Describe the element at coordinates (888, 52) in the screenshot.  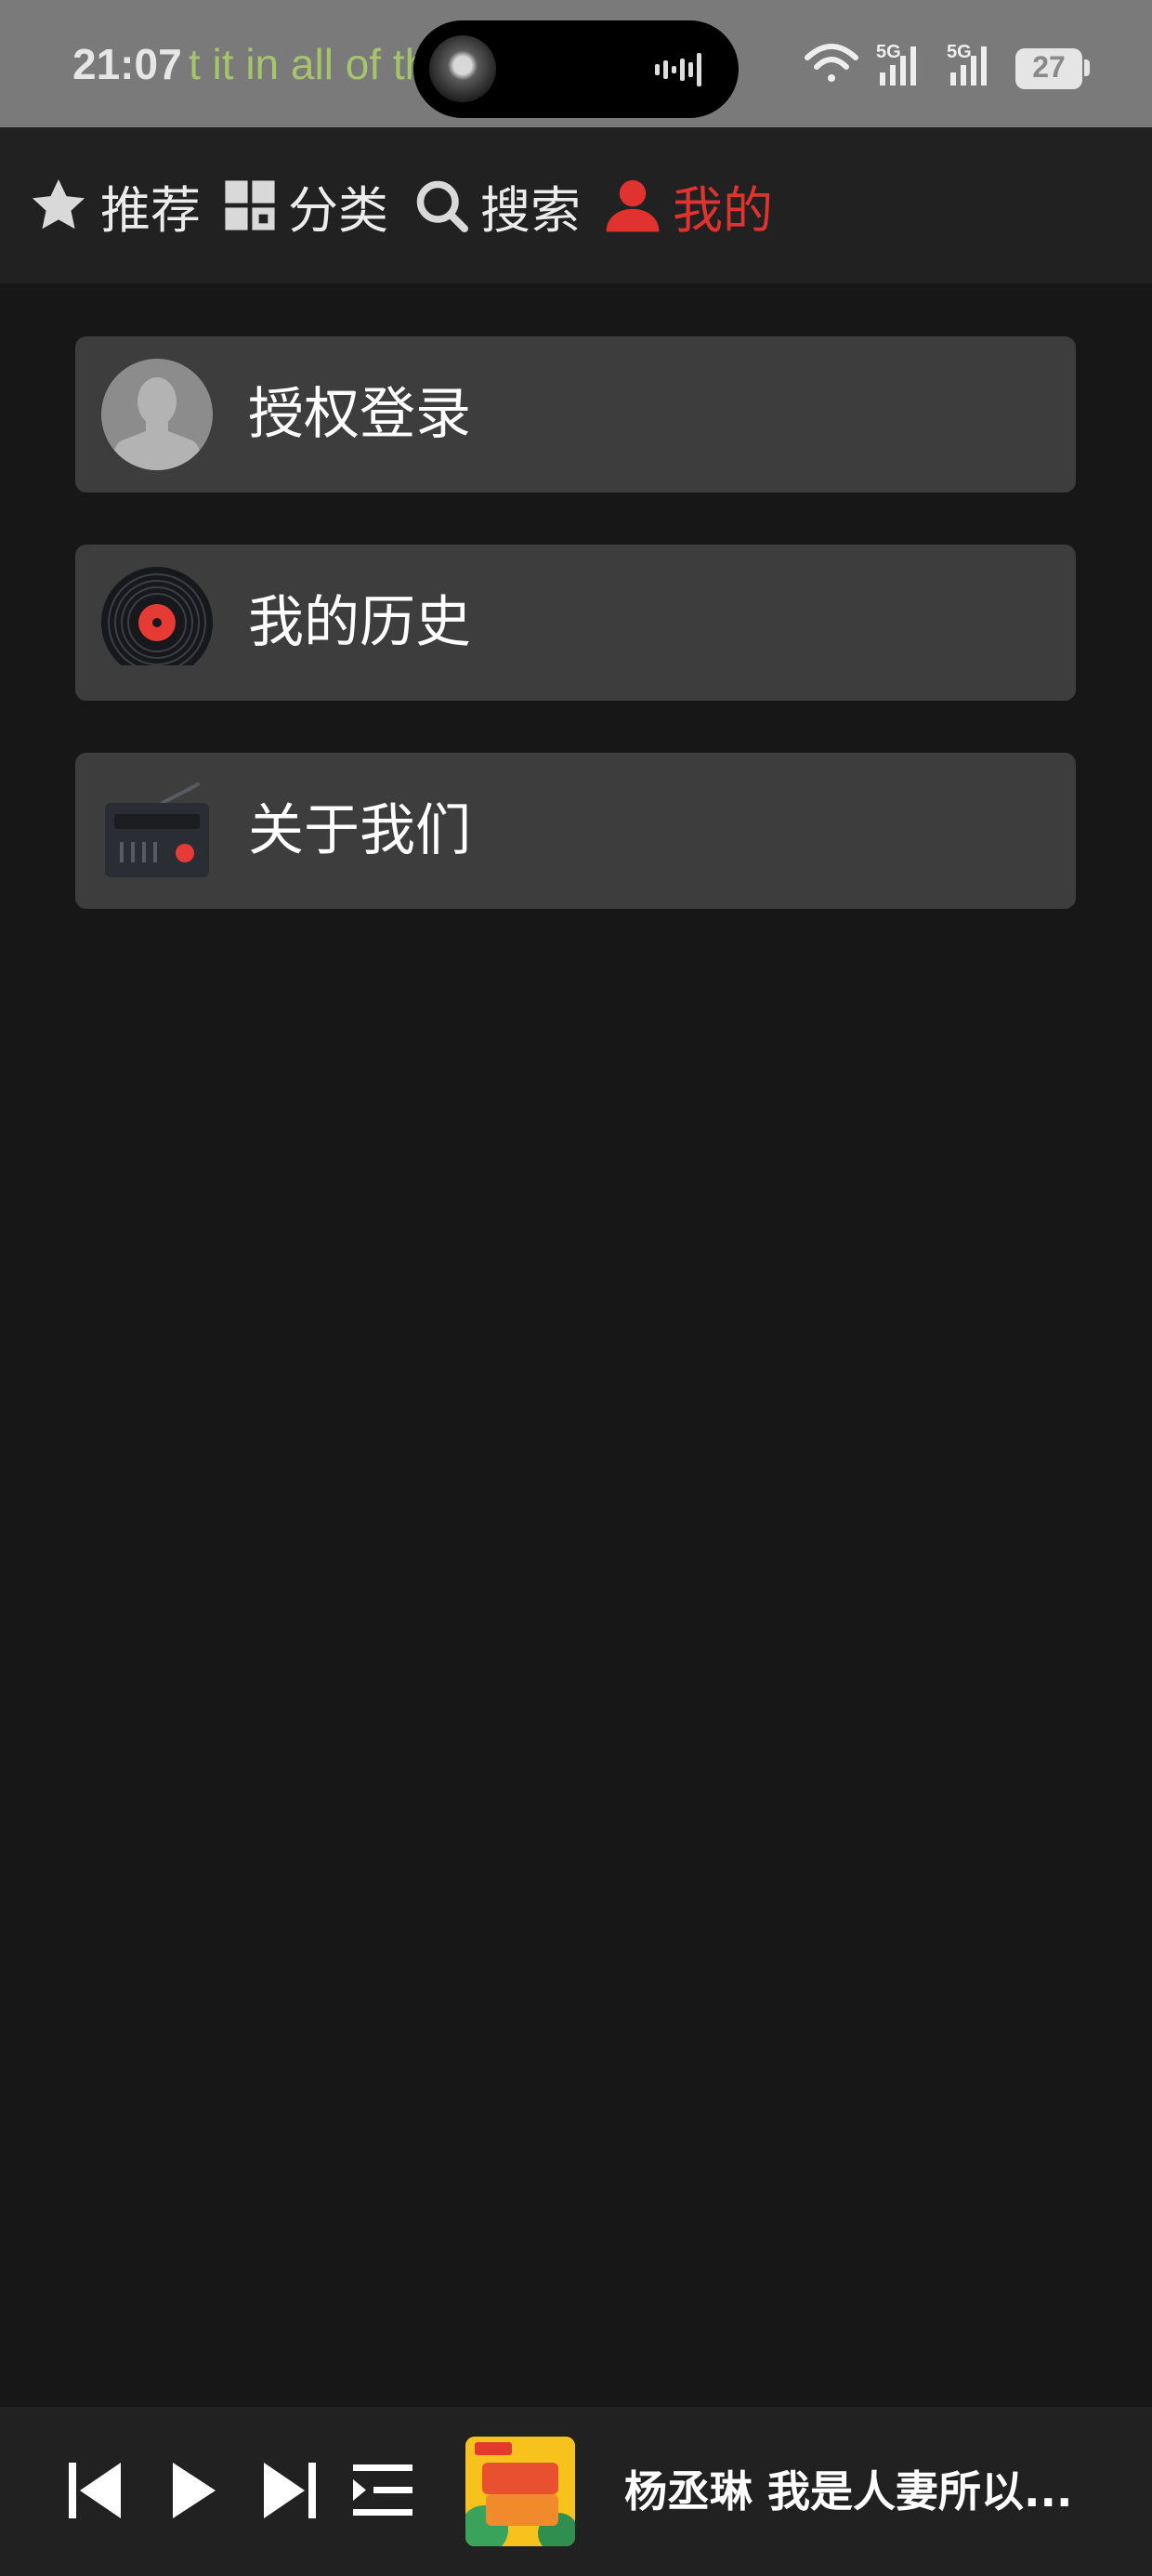
I see `network-type-1: 5G` at that location.